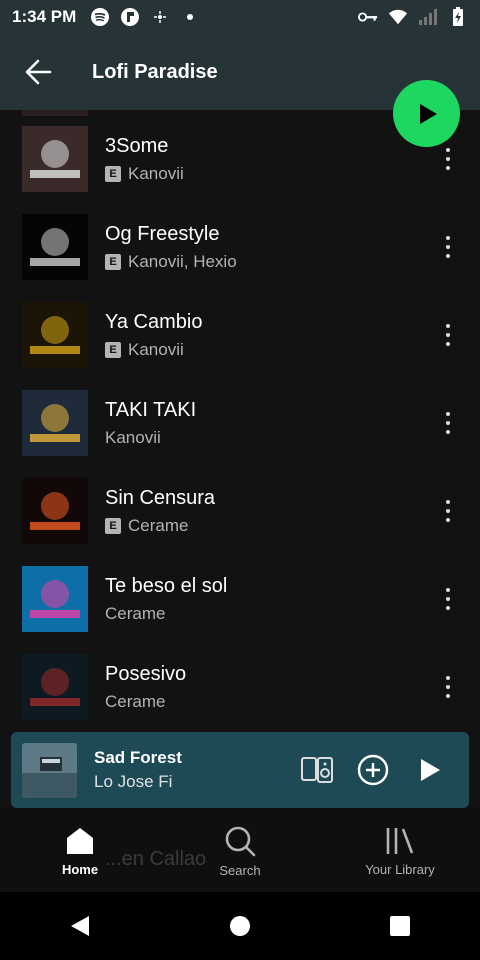 This screenshot has height=960, width=480. What do you see at coordinates (137, 146) in the screenshot?
I see `track-title: 3Some` at bounding box center [137, 146].